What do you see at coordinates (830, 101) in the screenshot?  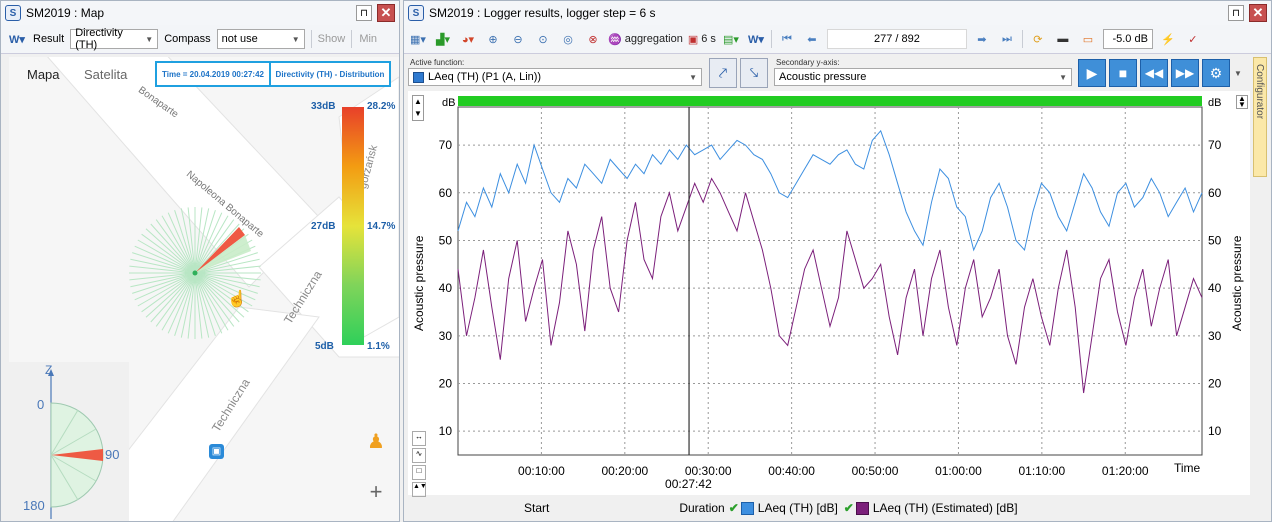 I see `status-bar-top` at bounding box center [830, 101].